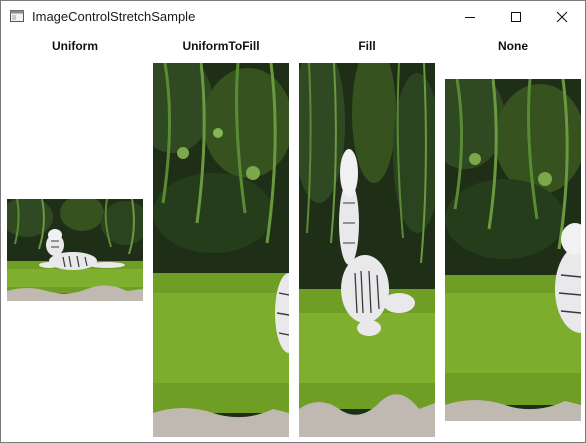  I want to click on column-header-uniformtofill: UniformToFill, so click(221, 46).